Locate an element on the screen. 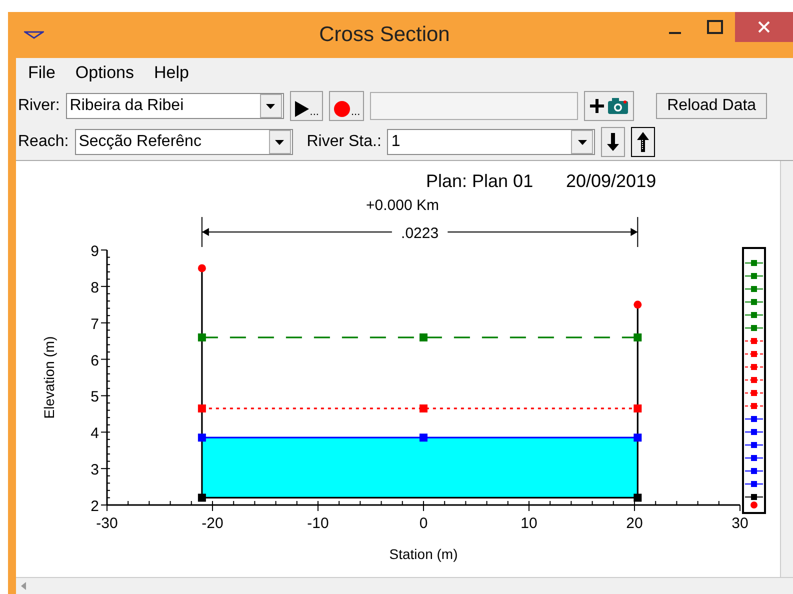  y-tick-label: 7 is located at coordinates (94, 324).